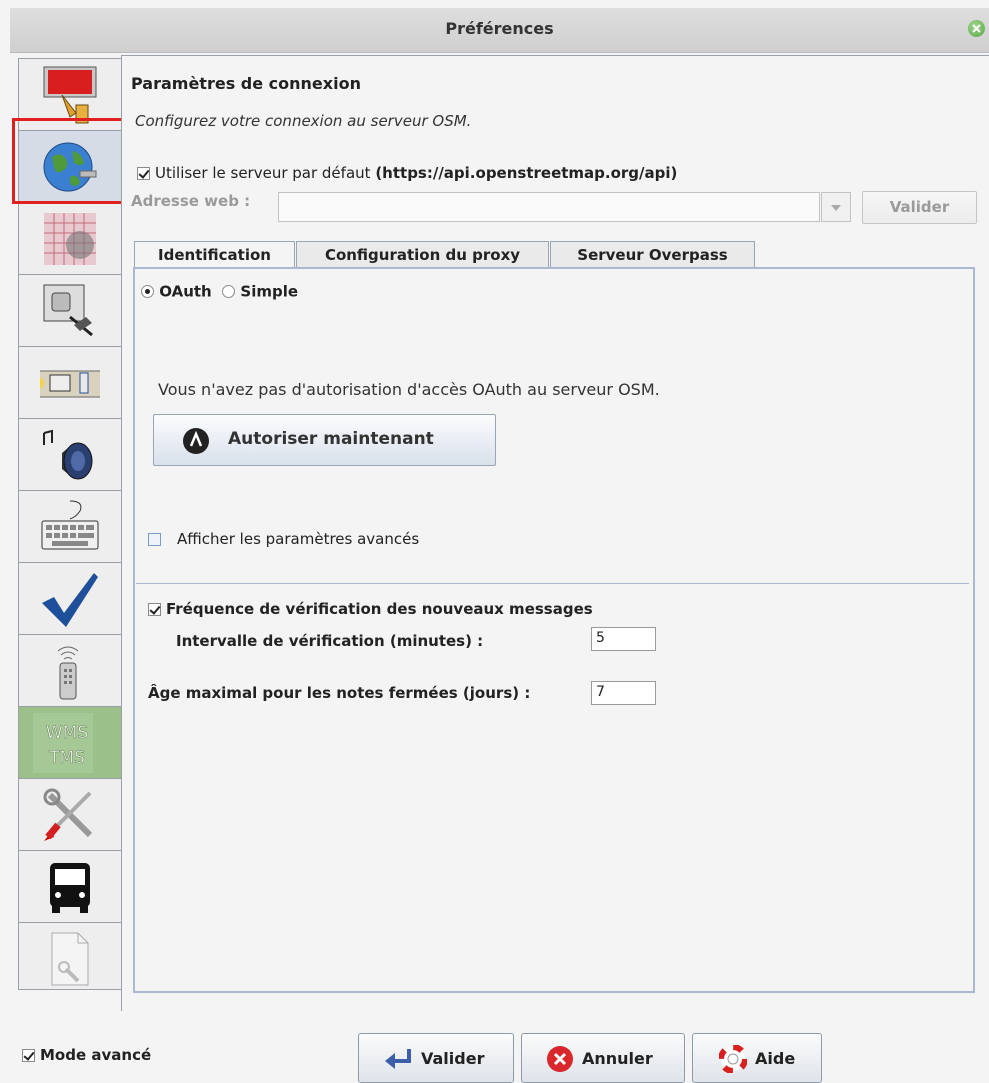 The width and height of the screenshot is (989, 1083). Describe the element at coordinates (836, 207) in the screenshot. I see `url-dropdown-button` at that location.